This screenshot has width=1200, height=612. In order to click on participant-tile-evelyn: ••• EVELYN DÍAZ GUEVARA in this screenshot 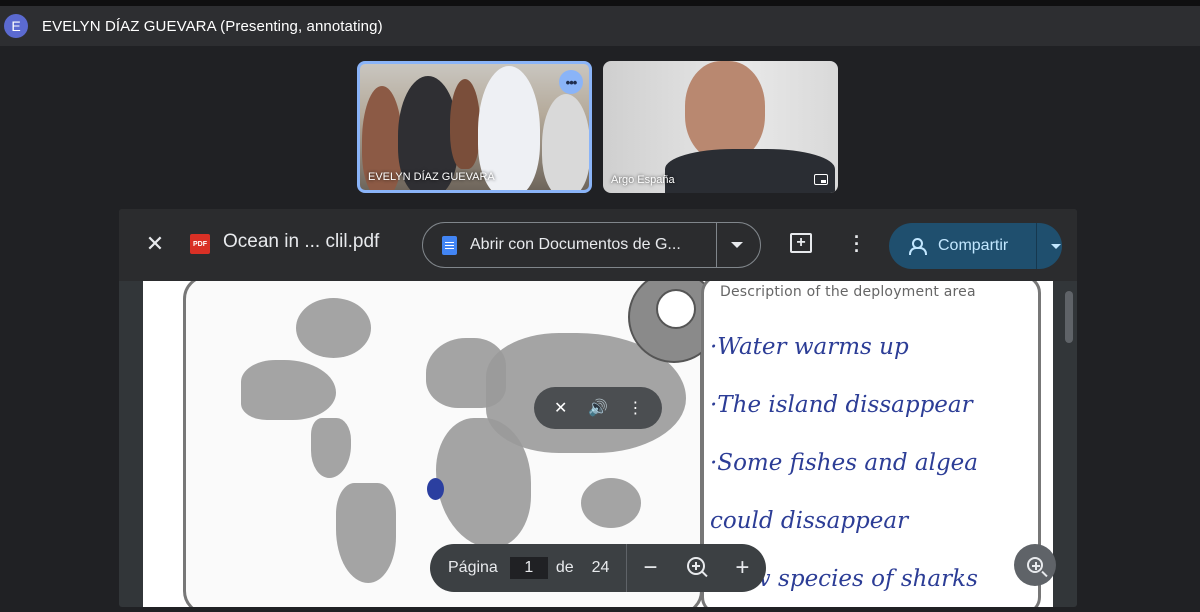, I will do `click(474, 127)`.